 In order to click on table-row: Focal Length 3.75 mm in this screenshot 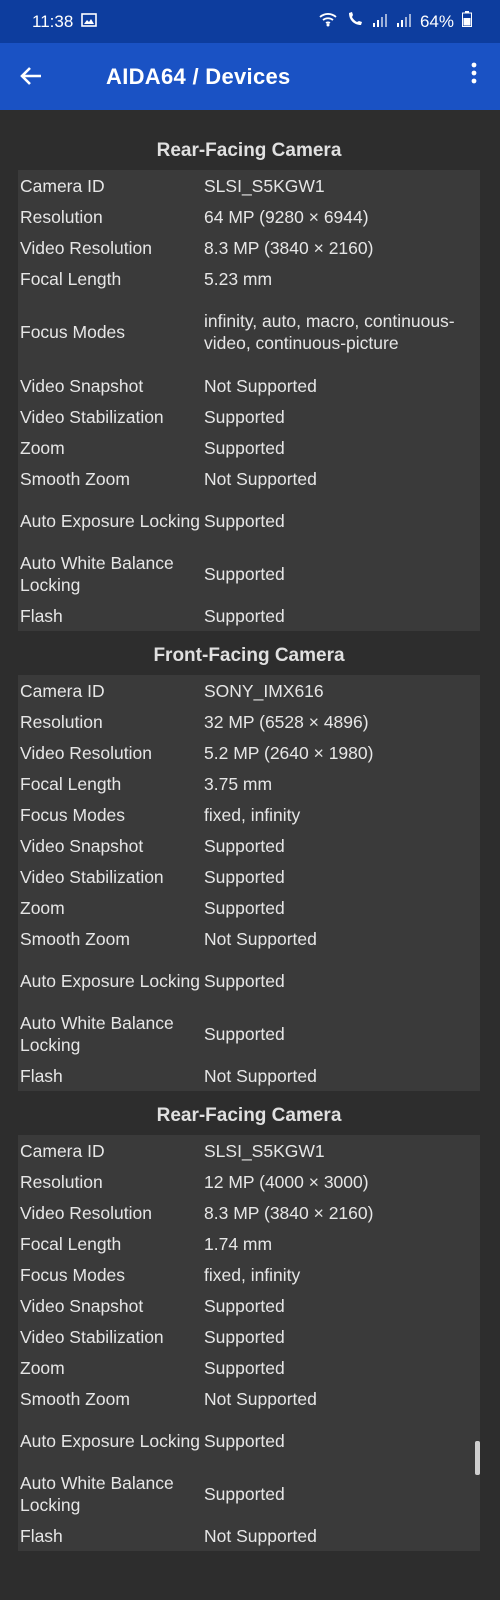, I will do `click(249, 783)`.